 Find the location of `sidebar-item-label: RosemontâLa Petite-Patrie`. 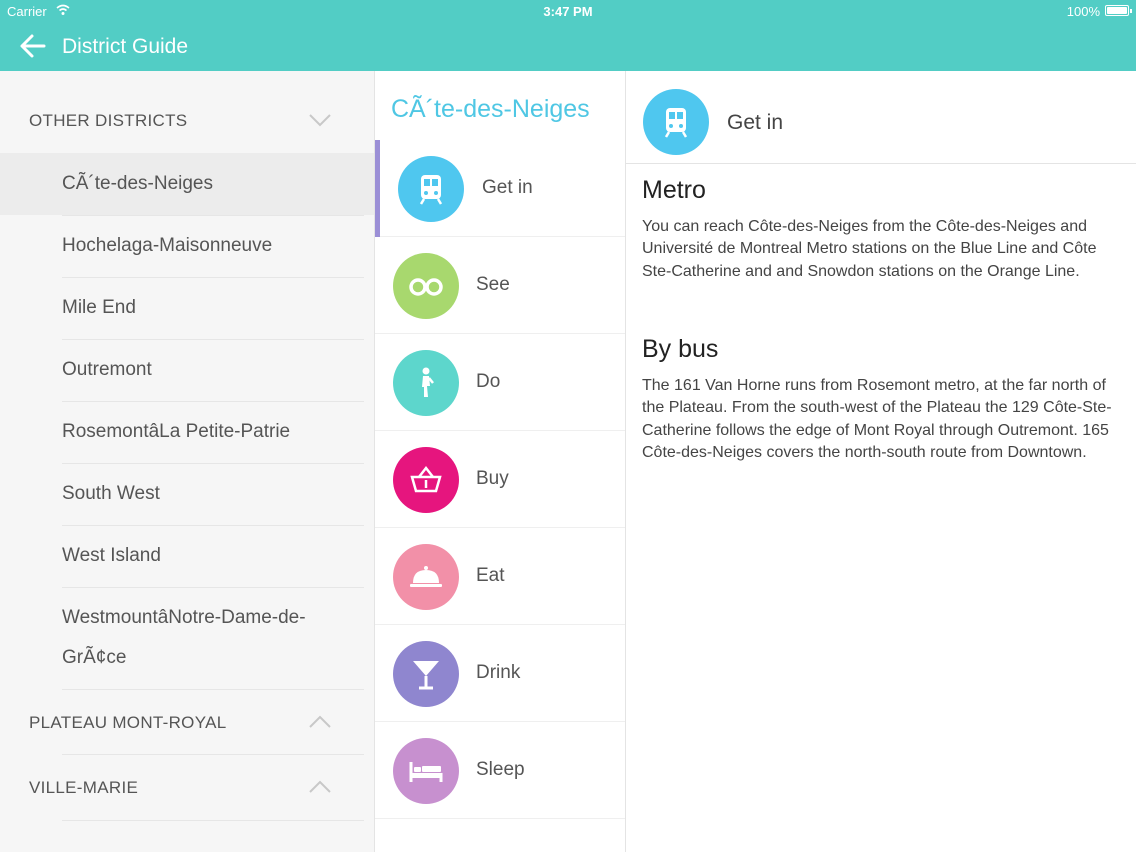

sidebar-item-label: RosemontâLa Petite-Patrie is located at coordinates (176, 431).